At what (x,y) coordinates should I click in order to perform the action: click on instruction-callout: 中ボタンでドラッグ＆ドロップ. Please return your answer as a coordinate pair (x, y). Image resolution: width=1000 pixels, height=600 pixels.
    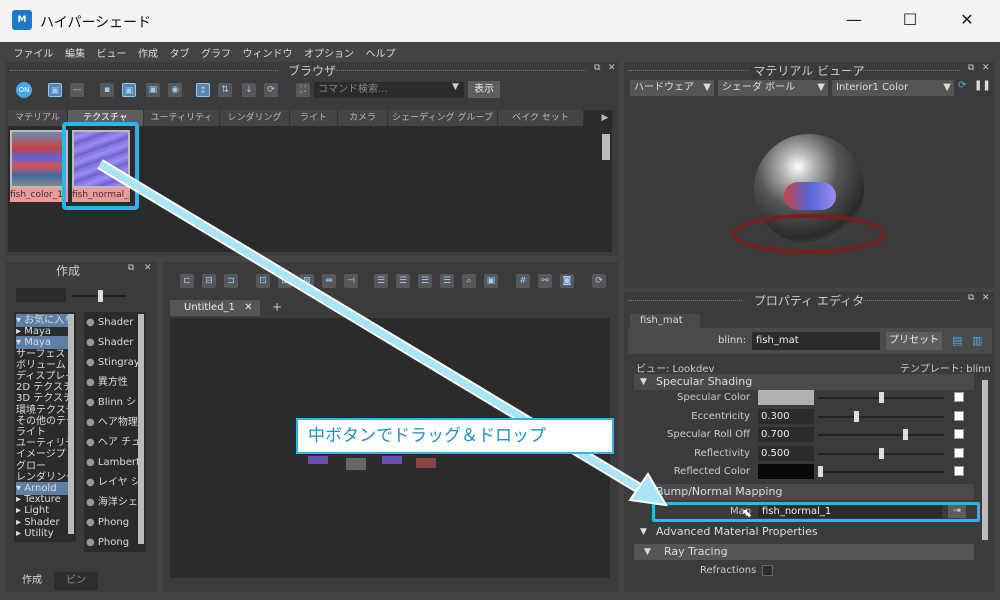
    Looking at the image, I should click on (455, 436).